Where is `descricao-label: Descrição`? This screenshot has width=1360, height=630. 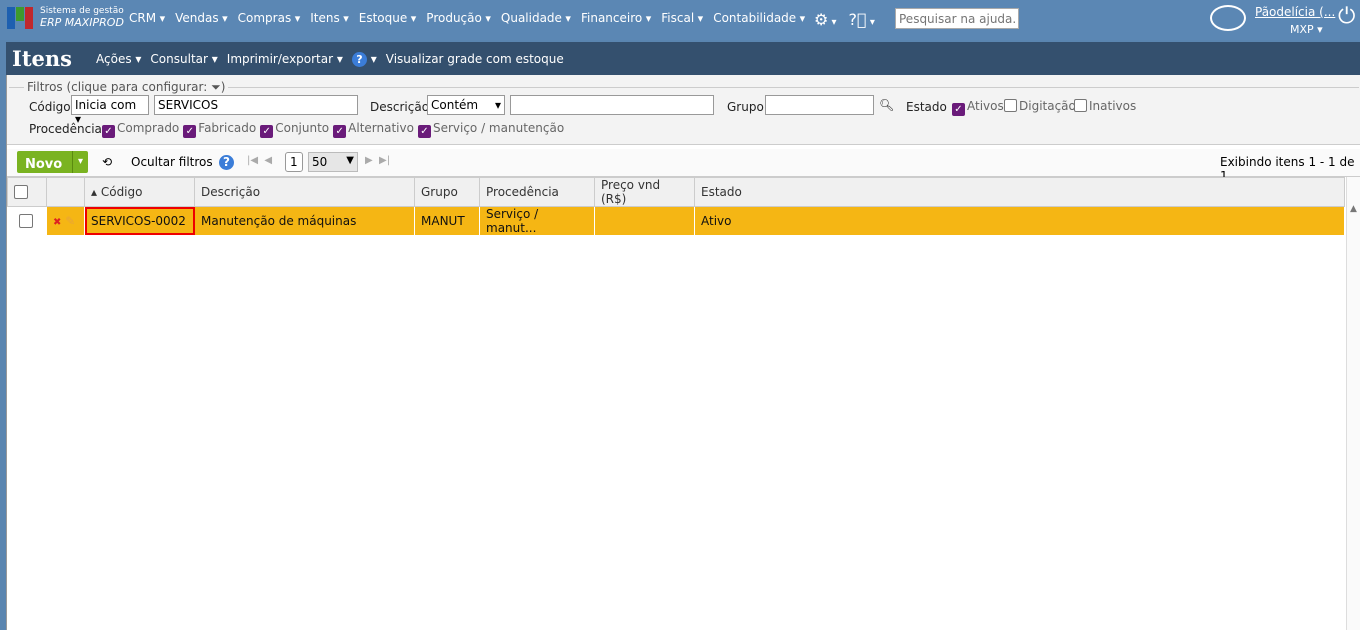 descricao-label: Descrição is located at coordinates (400, 107).